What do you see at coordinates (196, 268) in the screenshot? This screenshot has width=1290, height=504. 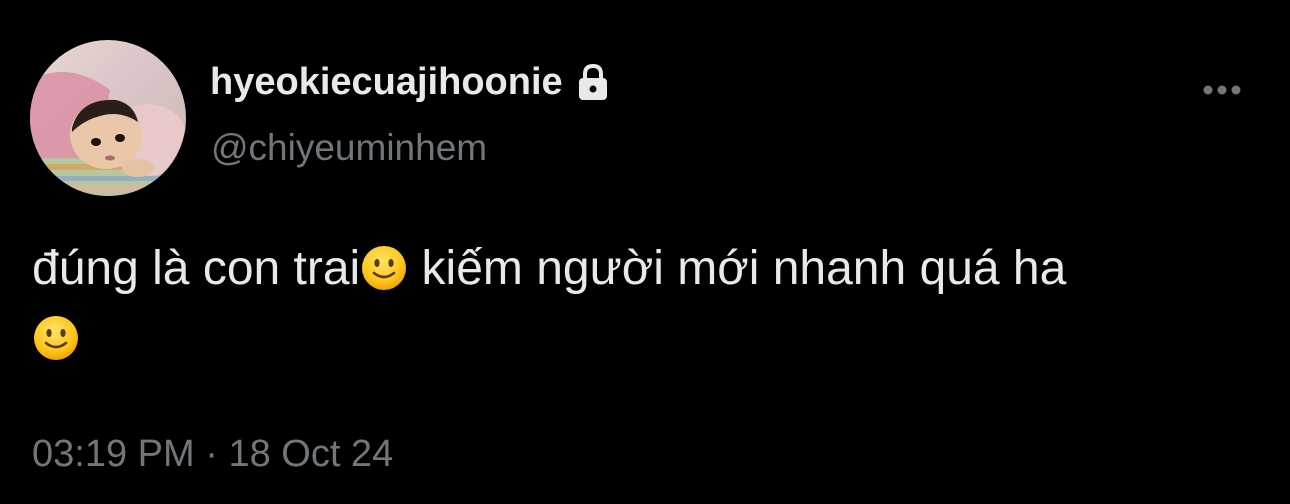 I see `tweet-text-part1: đúng là con trai` at bounding box center [196, 268].